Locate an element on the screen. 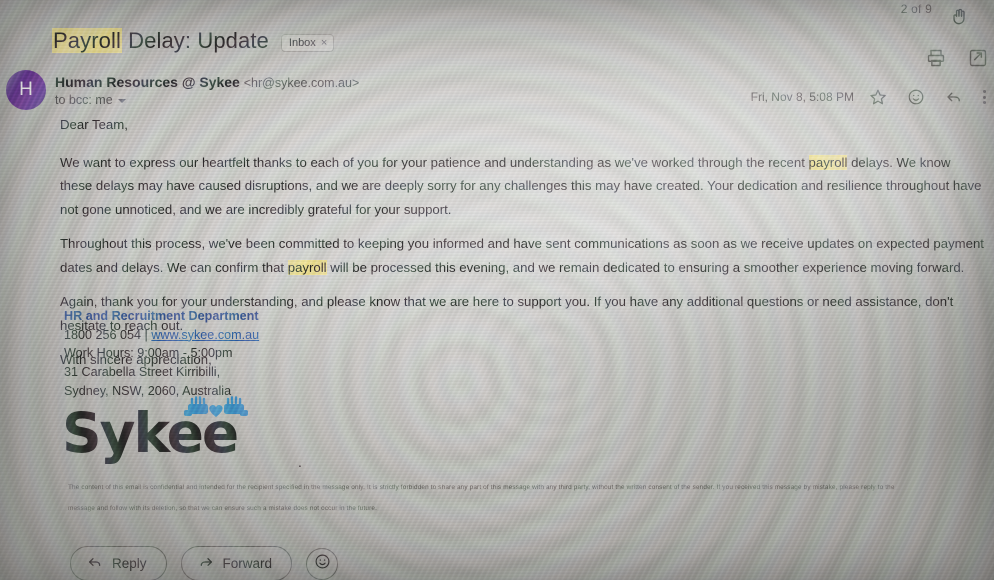 The height and width of the screenshot is (580, 994). signature-address-line1: 31 Carabella Street Kirribilli, is located at coordinates (142, 371).